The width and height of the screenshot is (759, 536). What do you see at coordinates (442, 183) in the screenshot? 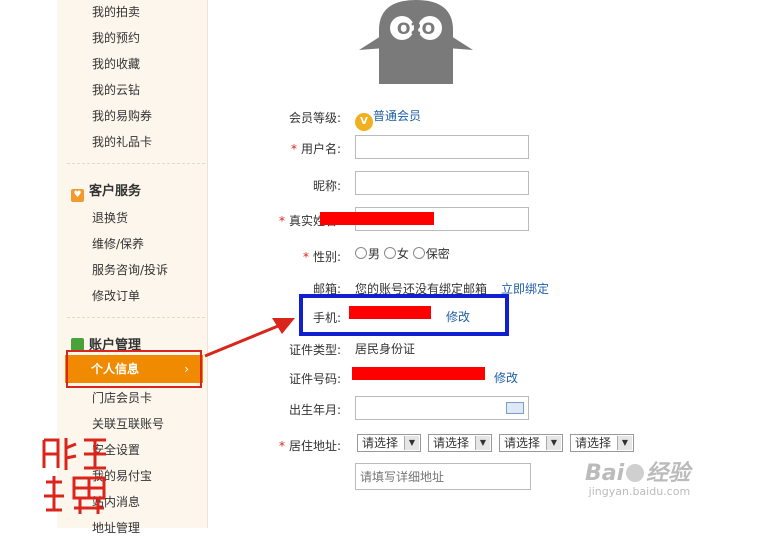
I see `nickname-input` at bounding box center [442, 183].